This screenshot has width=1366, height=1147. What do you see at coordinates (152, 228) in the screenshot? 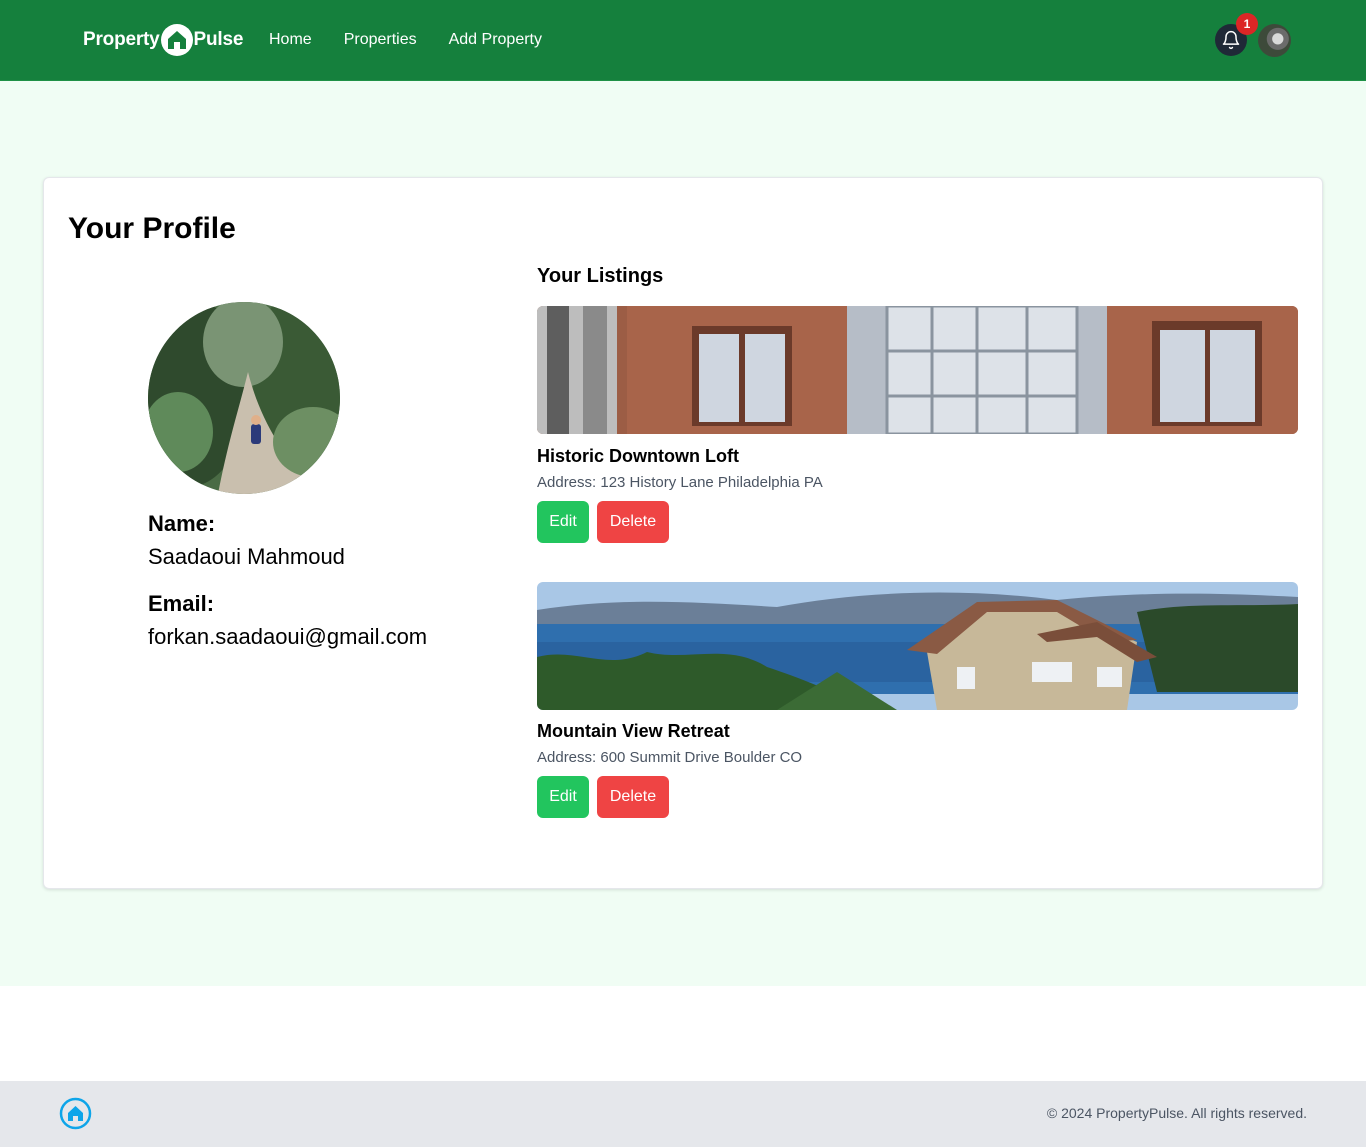
I see `page-title: Your Profile` at bounding box center [152, 228].